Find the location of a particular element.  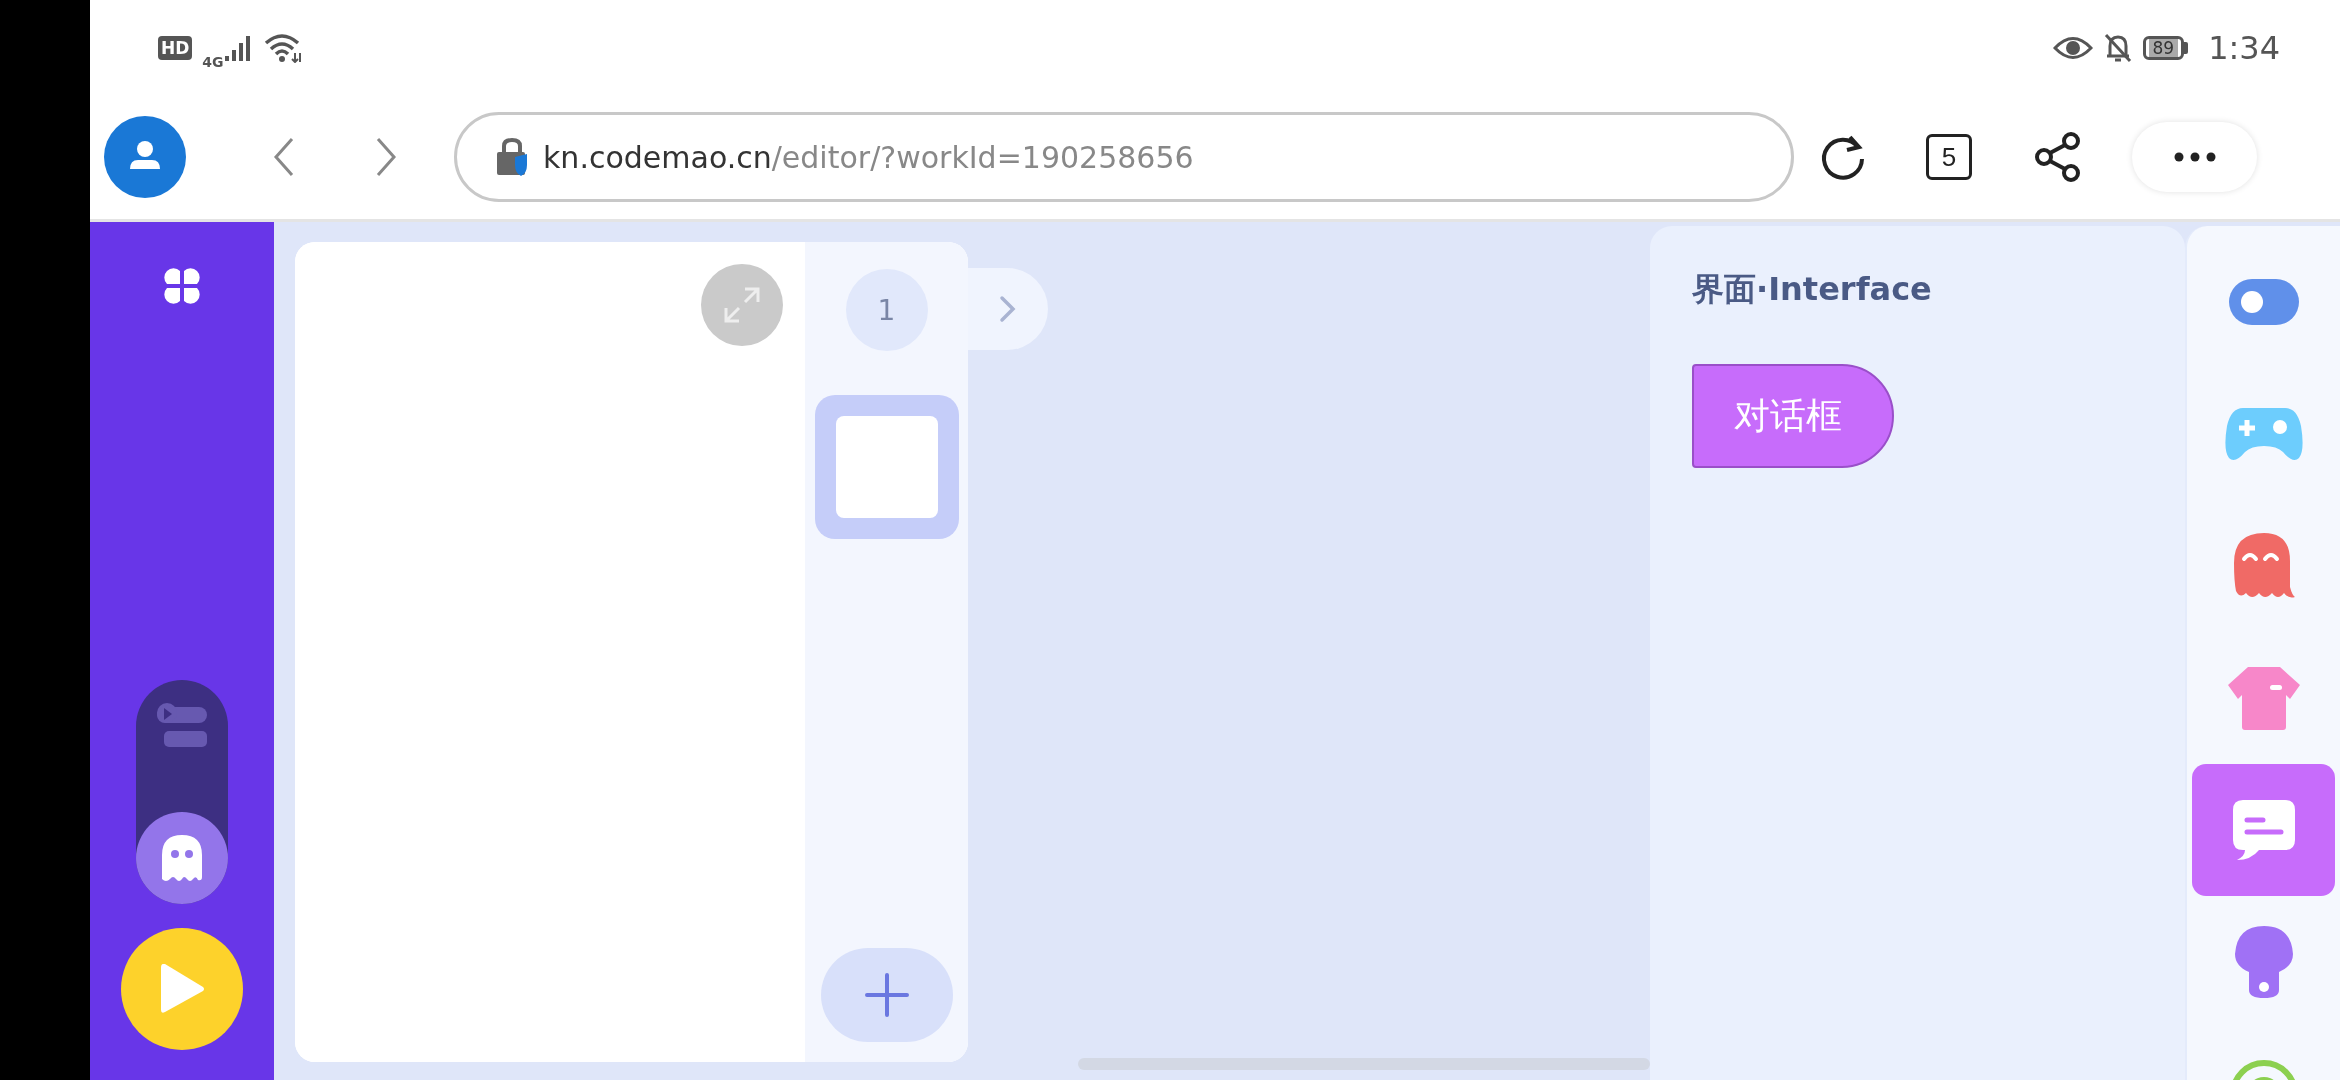

shirt-icon is located at coordinates (2263, 698).